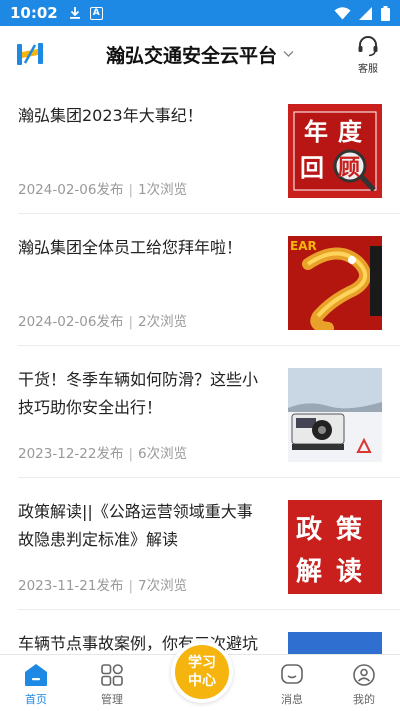 The height and width of the screenshot is (711, 400). What do you see at coordinates (312, 168) in the screenshot?
I see `thumb-text: 回` at bounding box center [312, 168].